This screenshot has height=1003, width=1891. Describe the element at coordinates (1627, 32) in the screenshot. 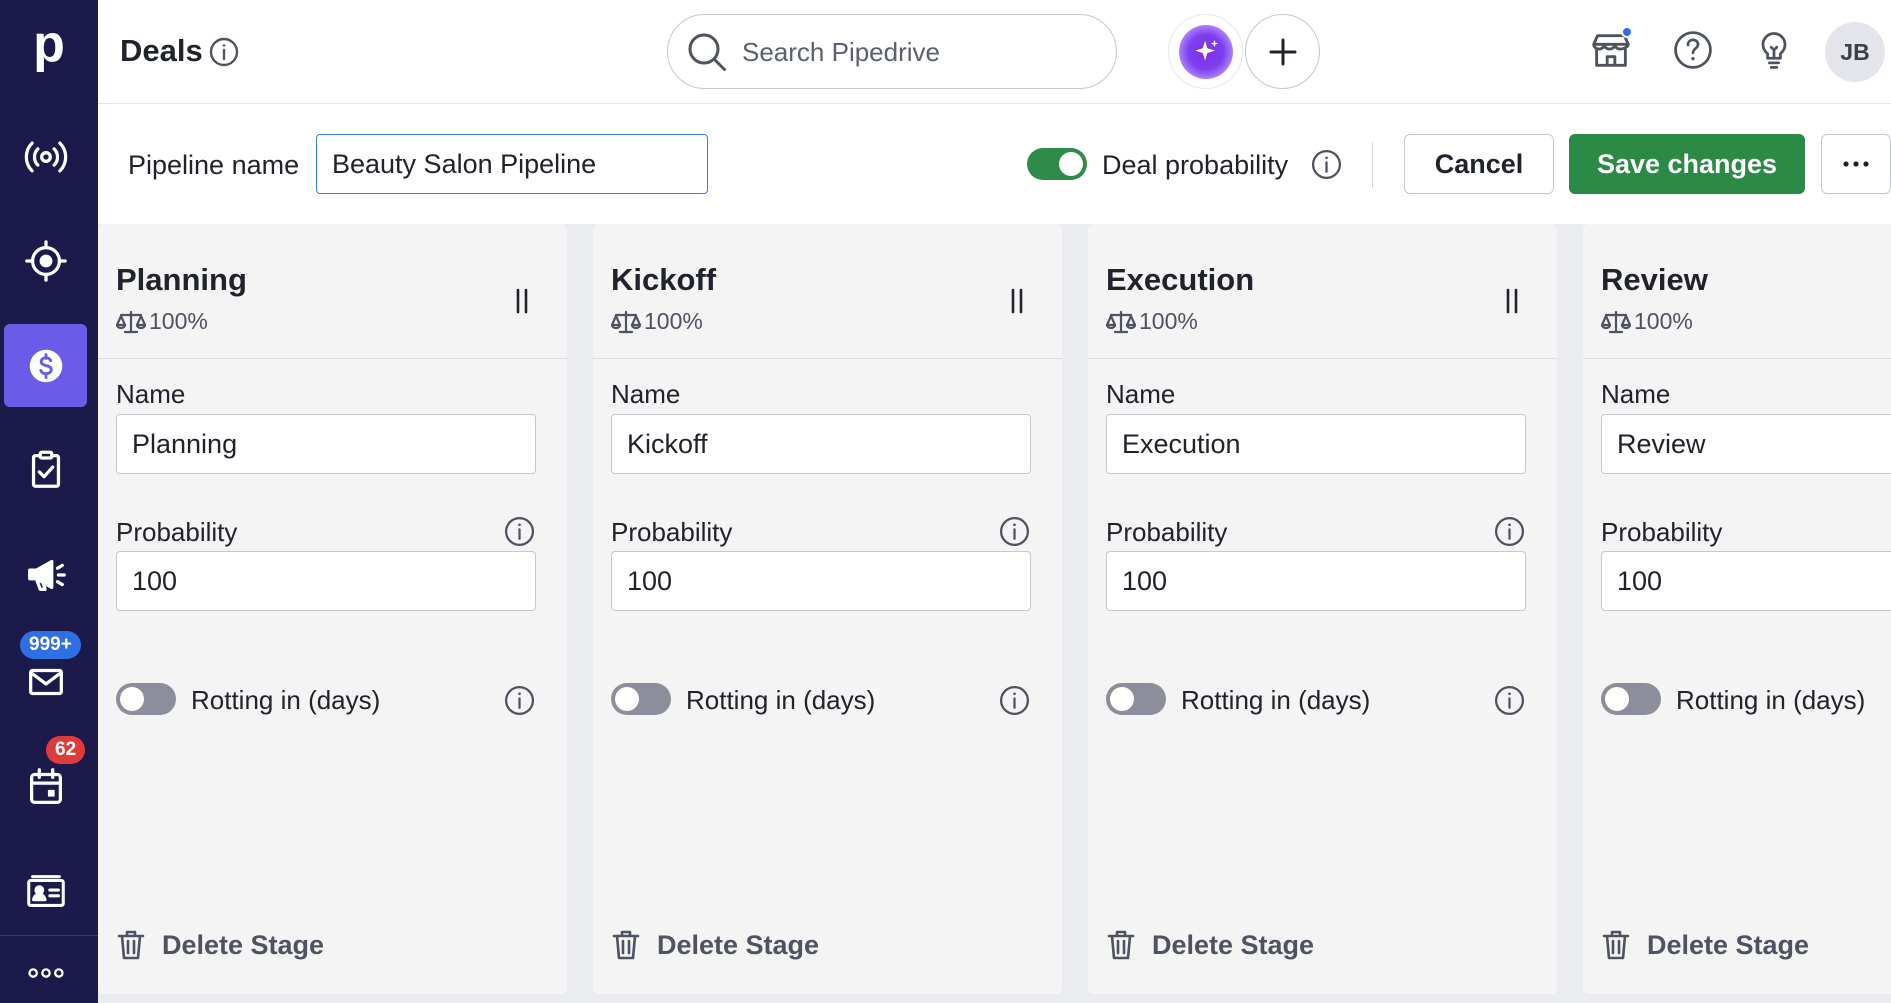

I see `notification-dot` at that location.